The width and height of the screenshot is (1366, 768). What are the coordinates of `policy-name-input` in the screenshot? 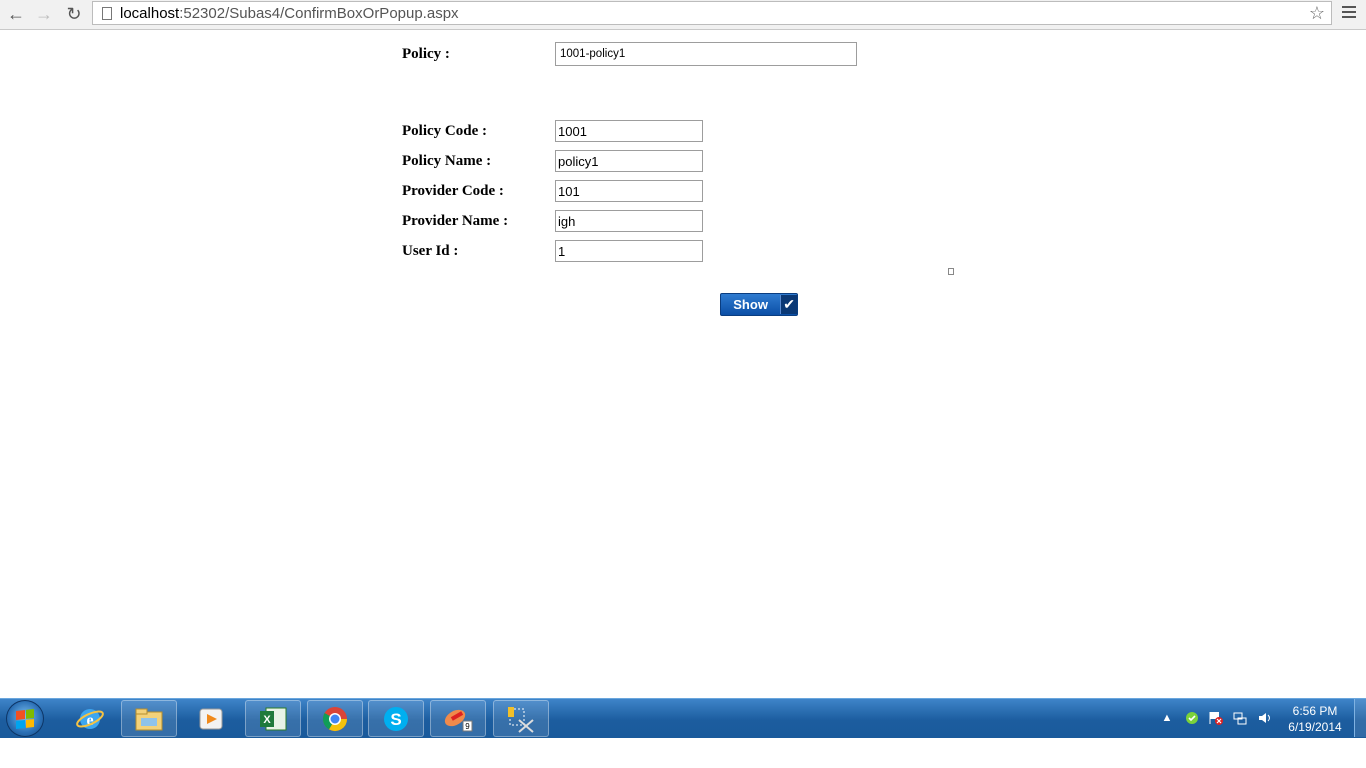 It's located at (629, 161).